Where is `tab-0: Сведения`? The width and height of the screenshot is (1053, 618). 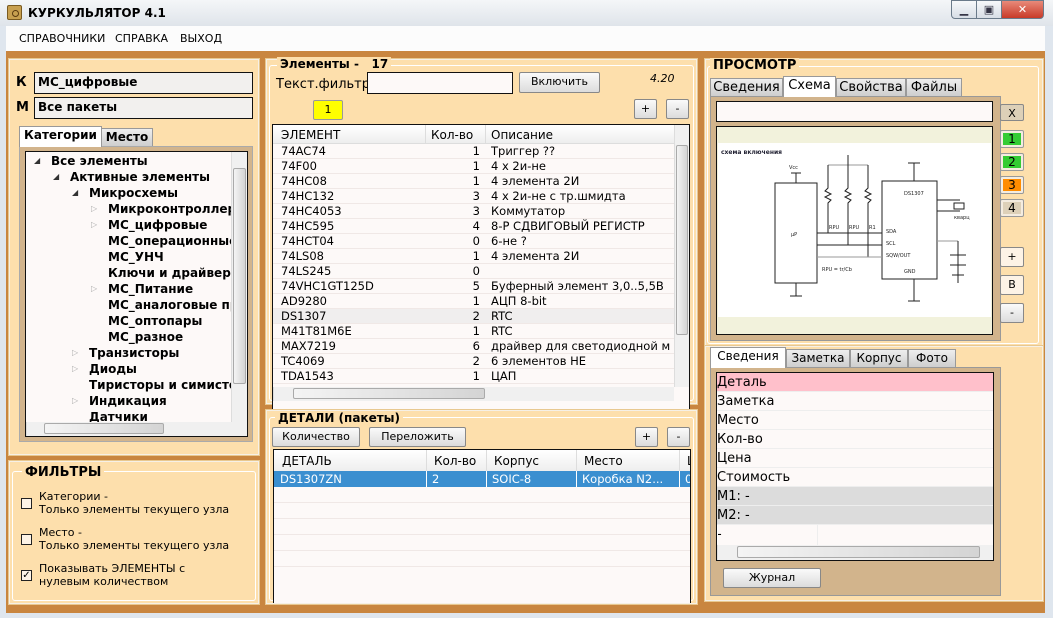 tab-0: Сведения is located at coordinates (746, 87).